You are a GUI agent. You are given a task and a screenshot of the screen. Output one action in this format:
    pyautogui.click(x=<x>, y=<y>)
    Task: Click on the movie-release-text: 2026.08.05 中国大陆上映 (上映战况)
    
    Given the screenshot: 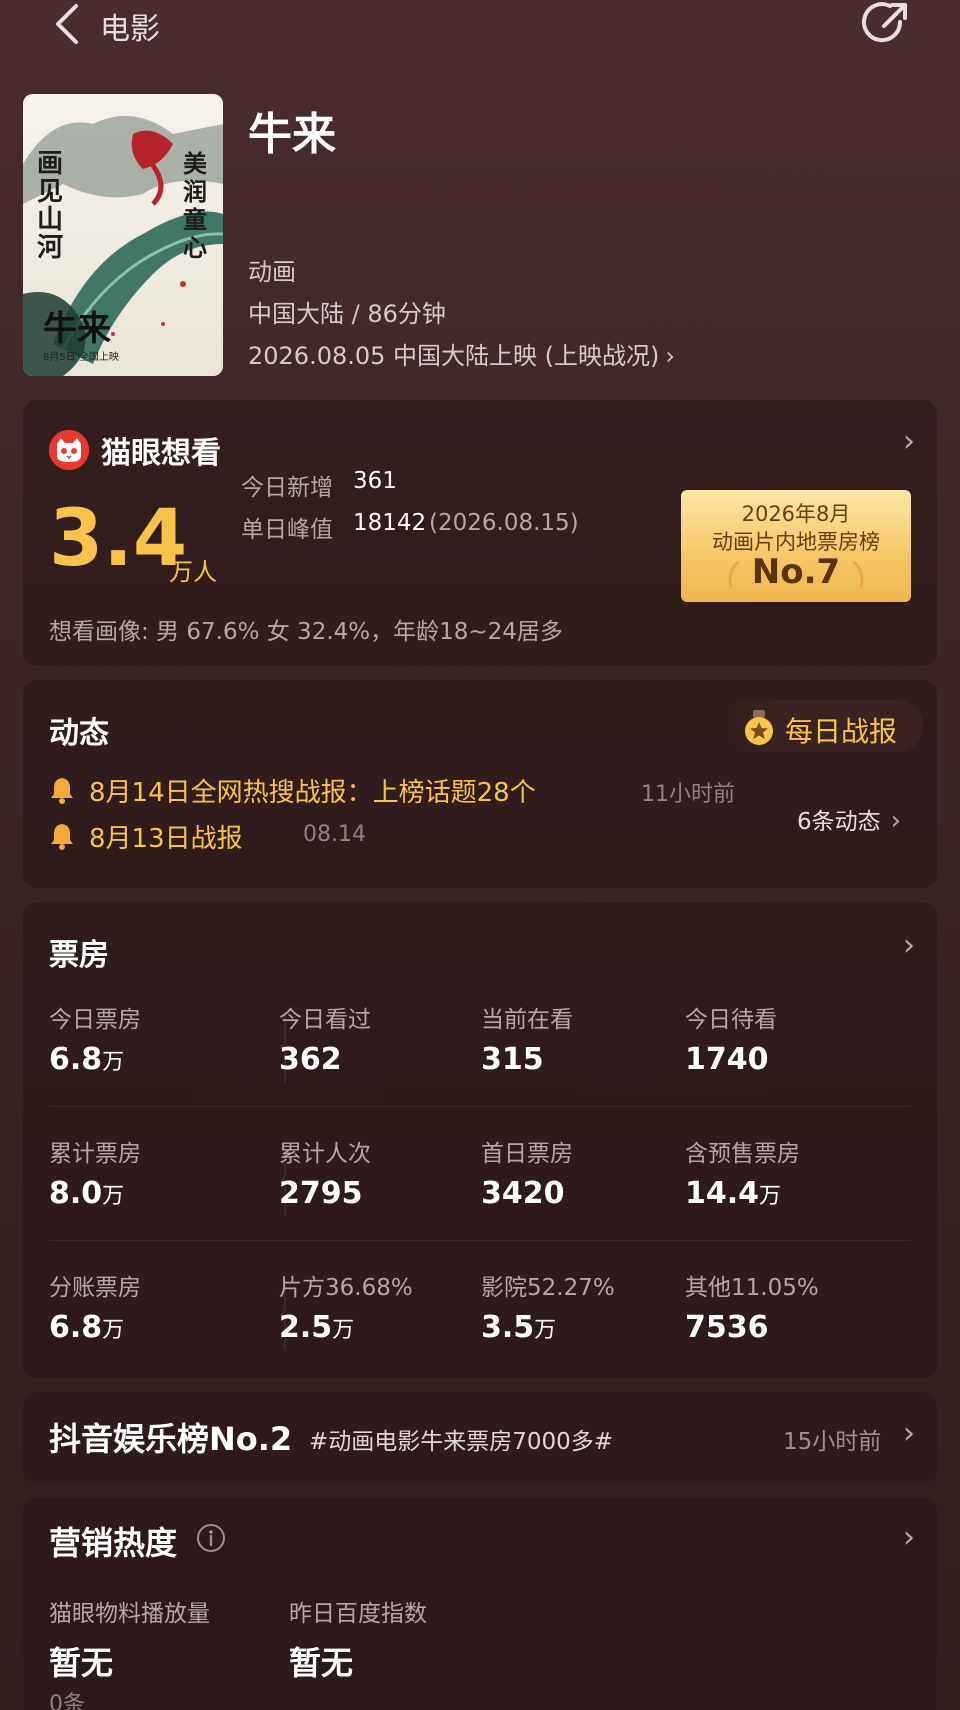 What is the action you would take?
    pyautogui.click(x=454, y=356)
    